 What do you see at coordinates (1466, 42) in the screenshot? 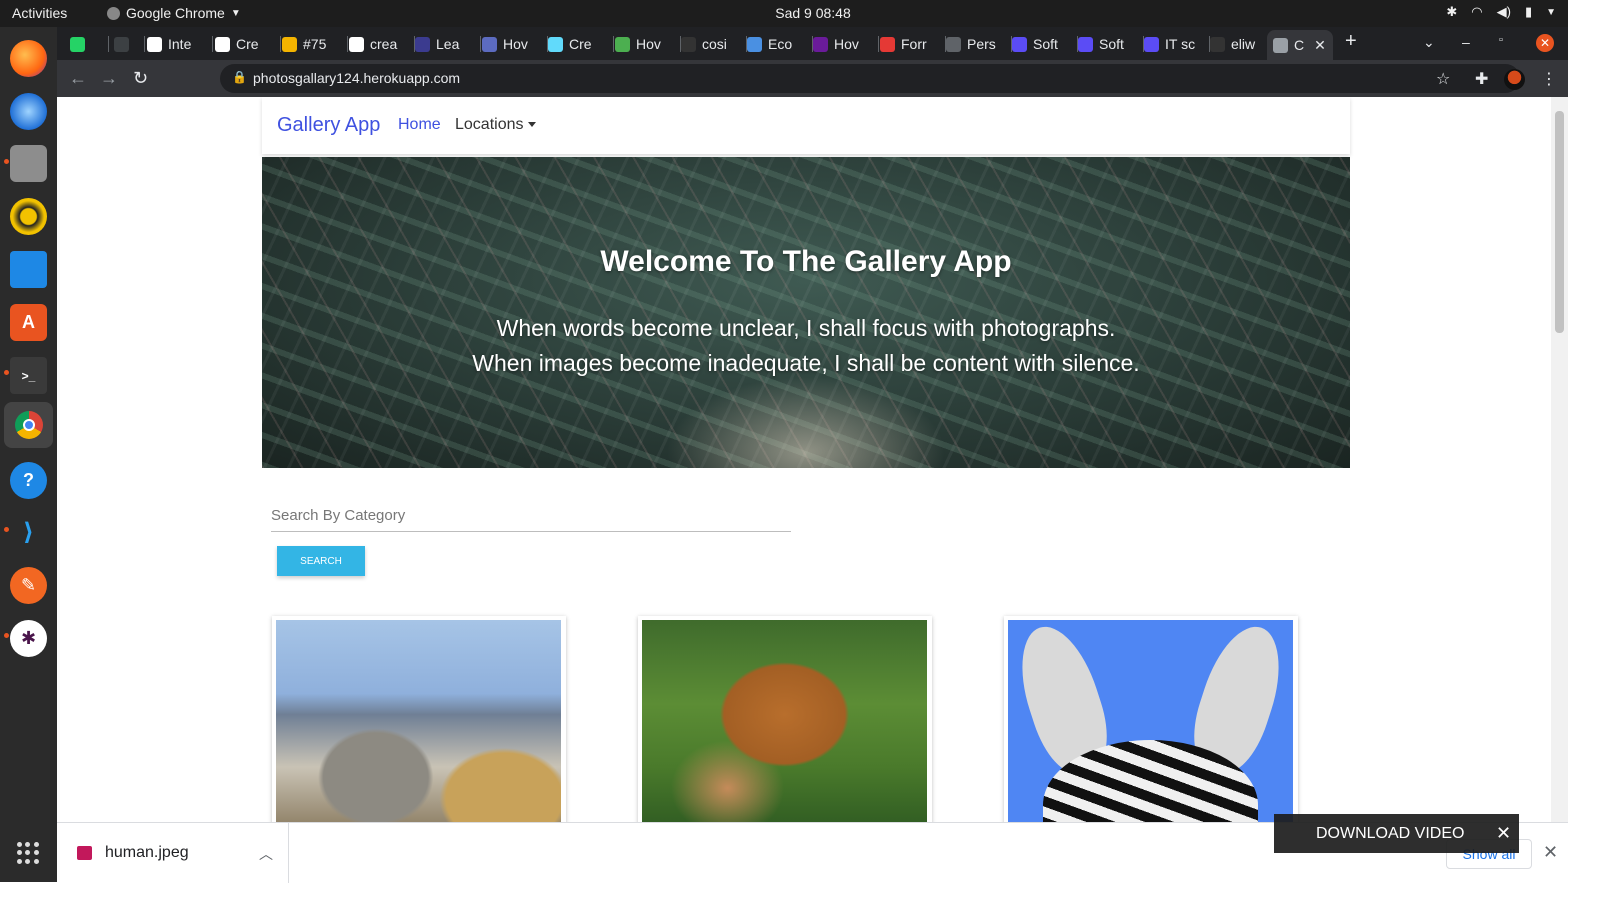
I see `minimize-icon: –` at bounding box center [1466, 42].